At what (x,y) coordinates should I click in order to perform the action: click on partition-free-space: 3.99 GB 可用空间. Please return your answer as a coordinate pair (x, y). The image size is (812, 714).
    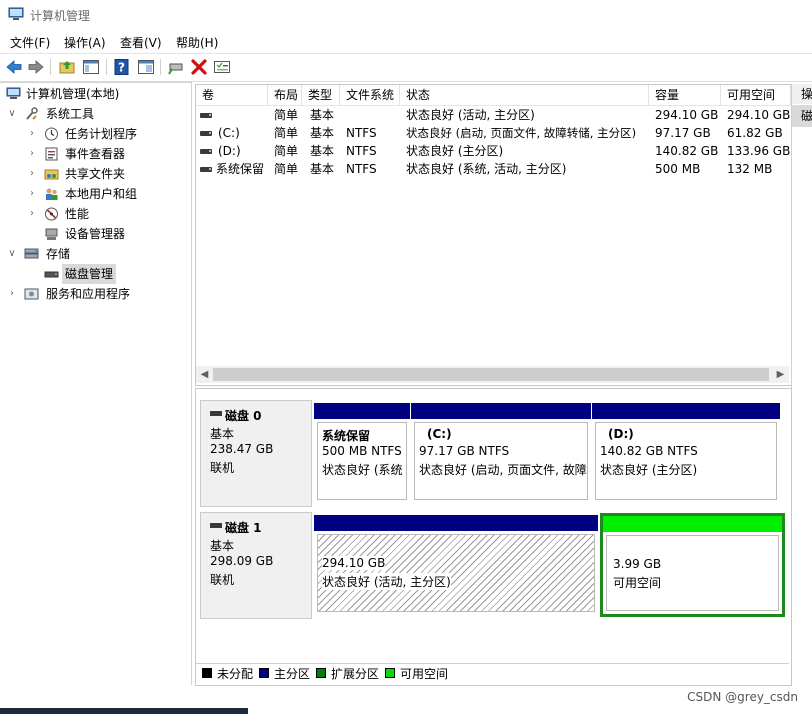
    Looking at the image, I should click on (692, 565).